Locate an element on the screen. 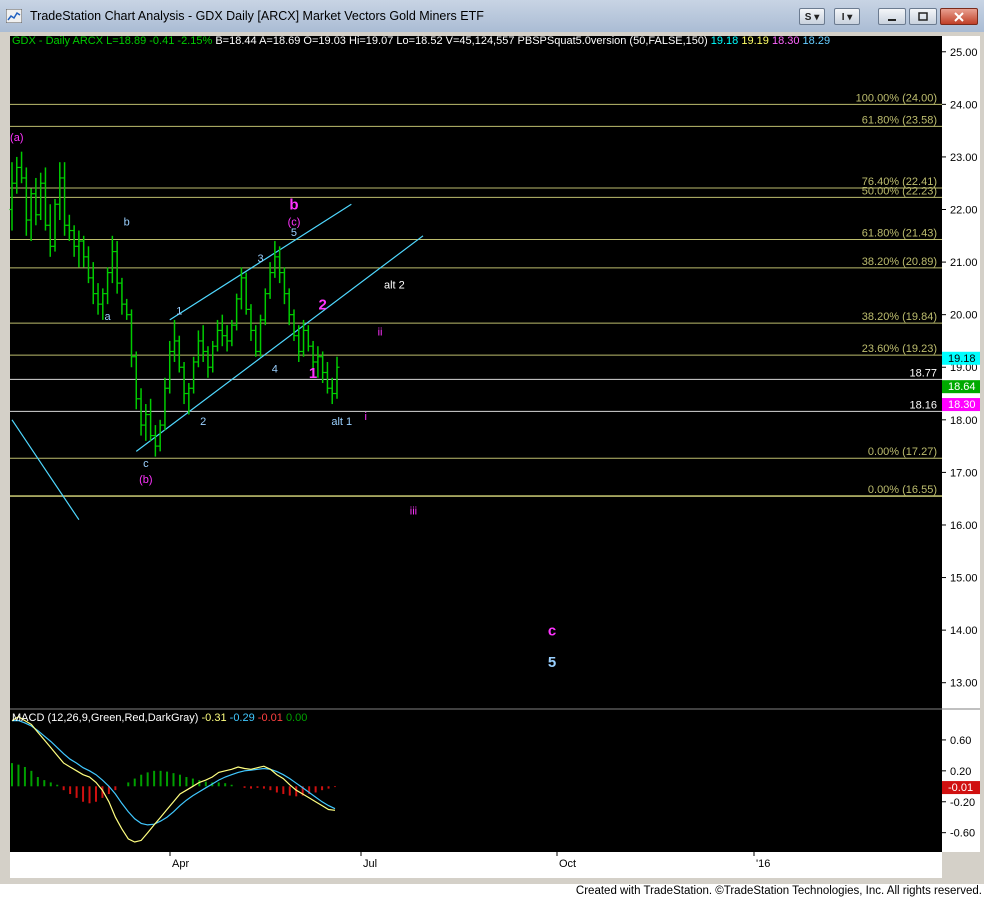  wave-label: iii is located at coordinates (413, 511).